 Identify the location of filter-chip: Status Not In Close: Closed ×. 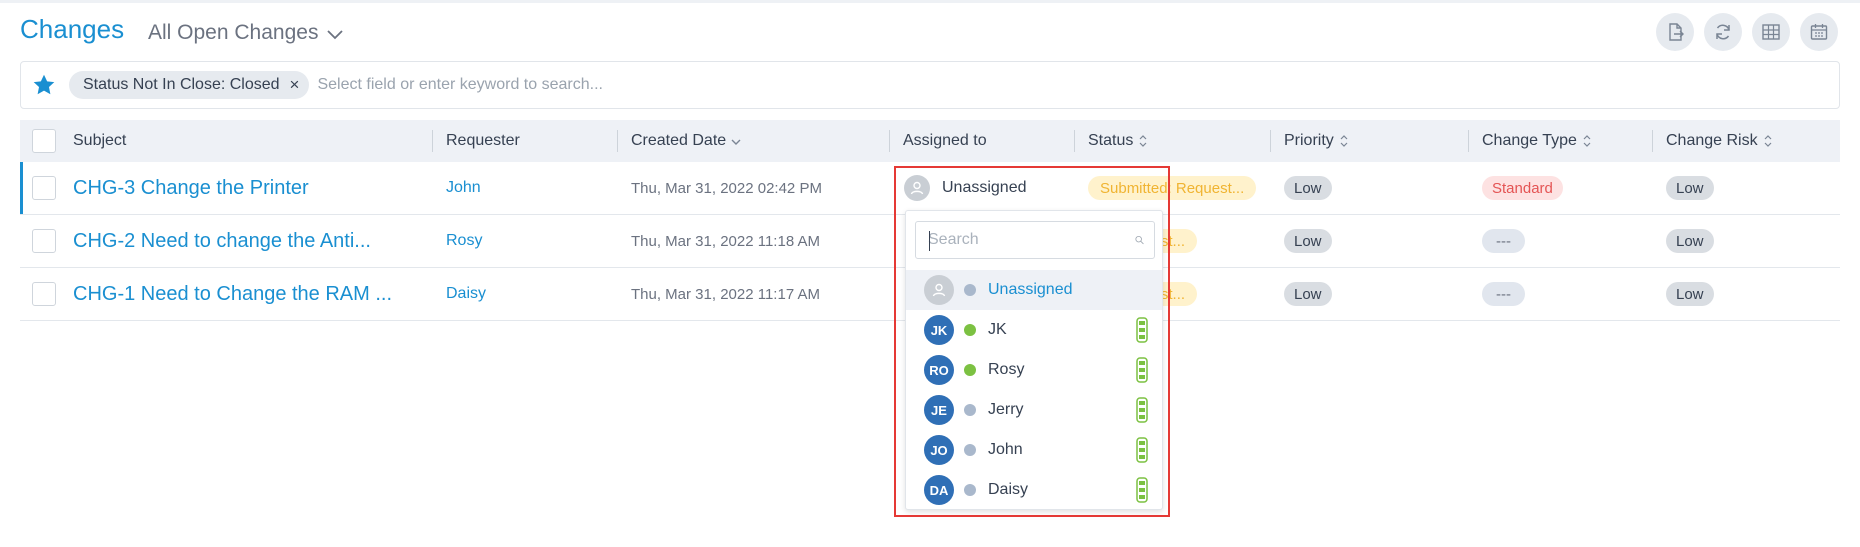
(189, 85).